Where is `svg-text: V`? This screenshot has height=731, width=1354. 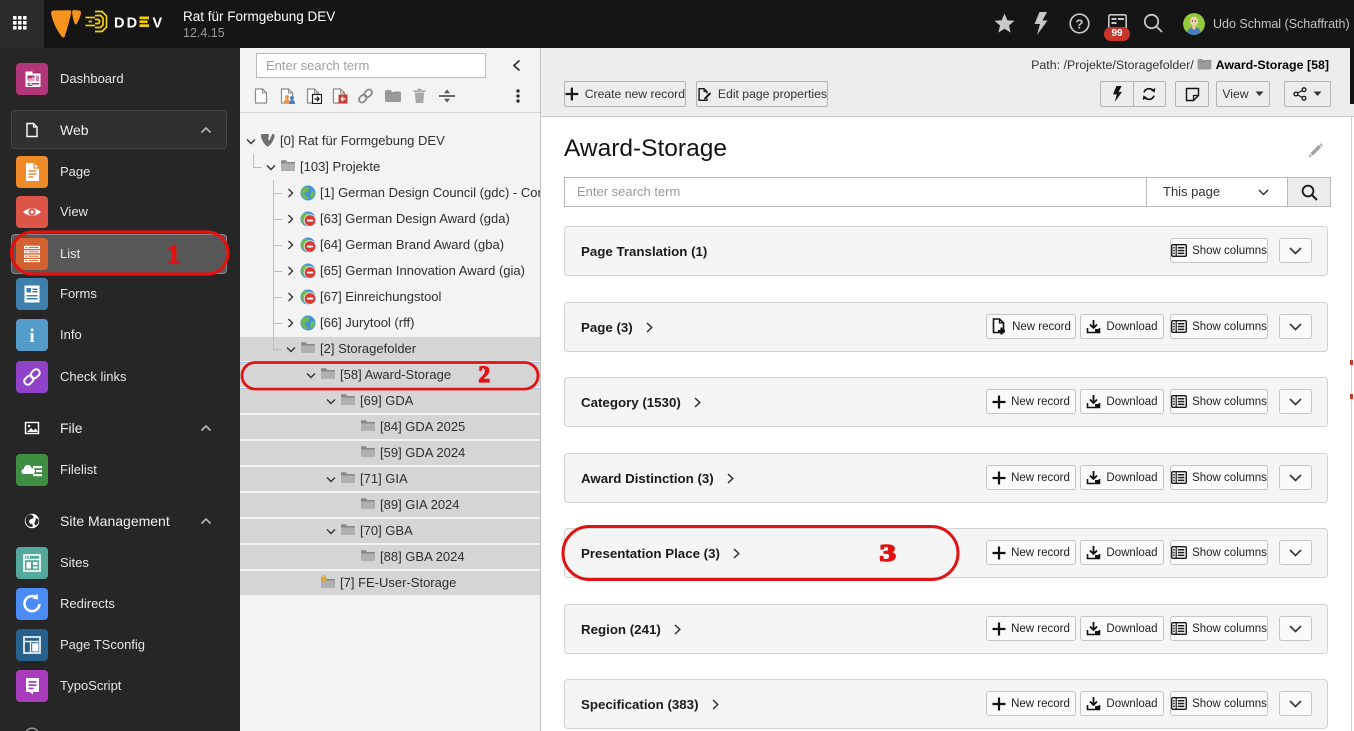
svg-text: V is located at coordinates (158, 24).